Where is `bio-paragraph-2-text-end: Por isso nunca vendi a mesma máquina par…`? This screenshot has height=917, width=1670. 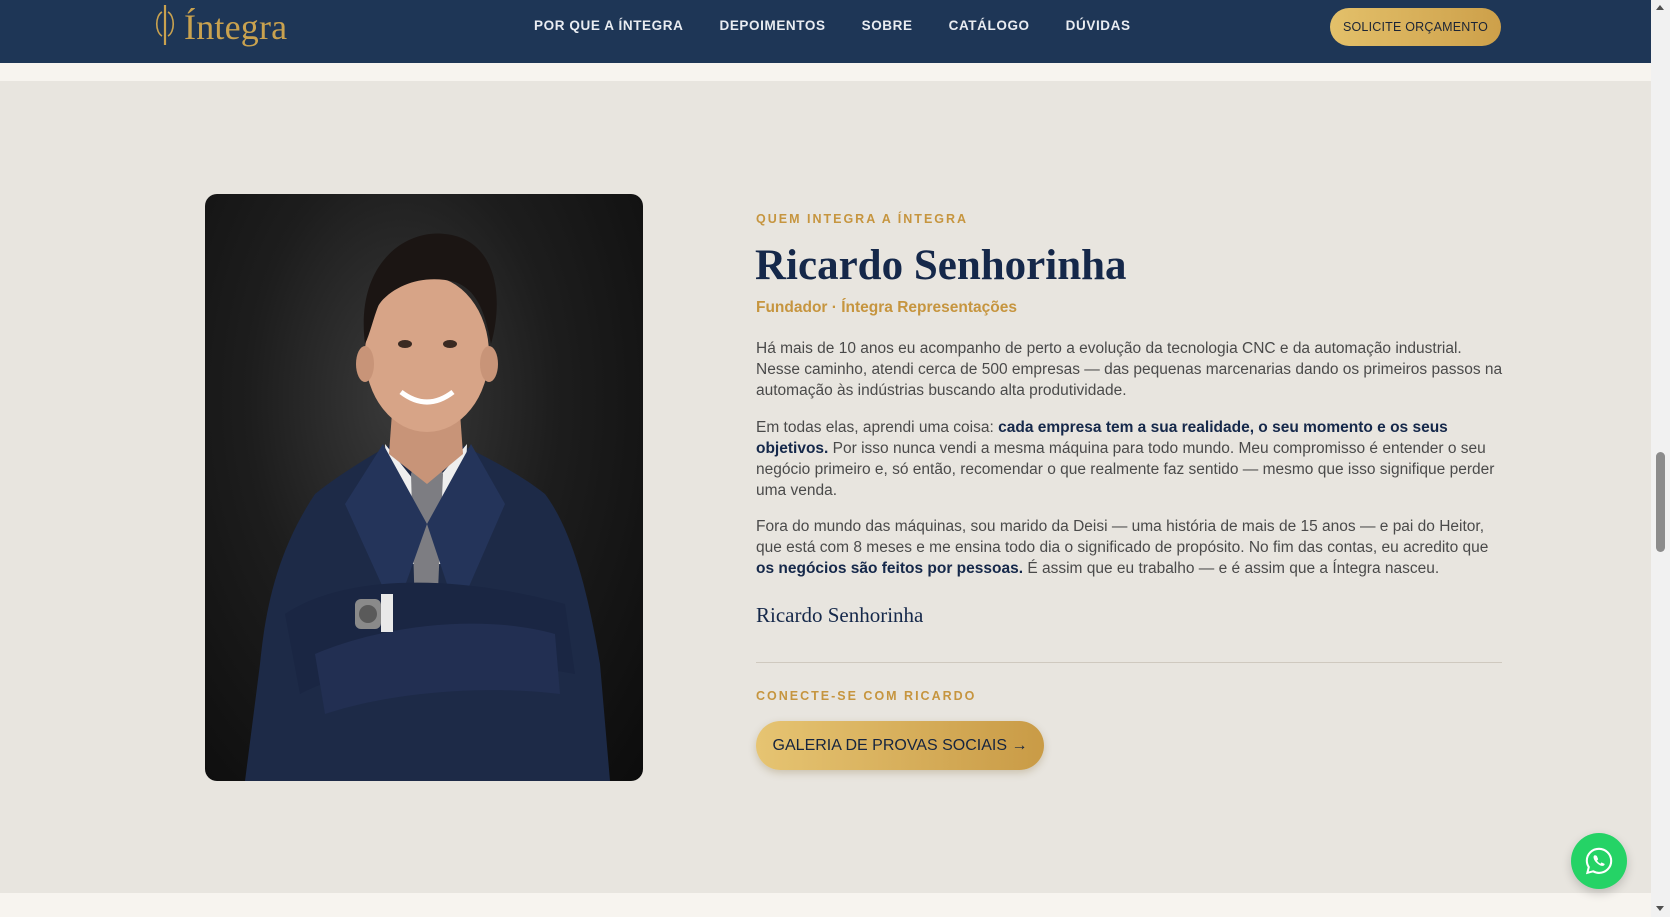
bio-paragraph-2-text-end: Por isso nunca vendi a mesma máquina par… is located at coordinates (1125, 469).